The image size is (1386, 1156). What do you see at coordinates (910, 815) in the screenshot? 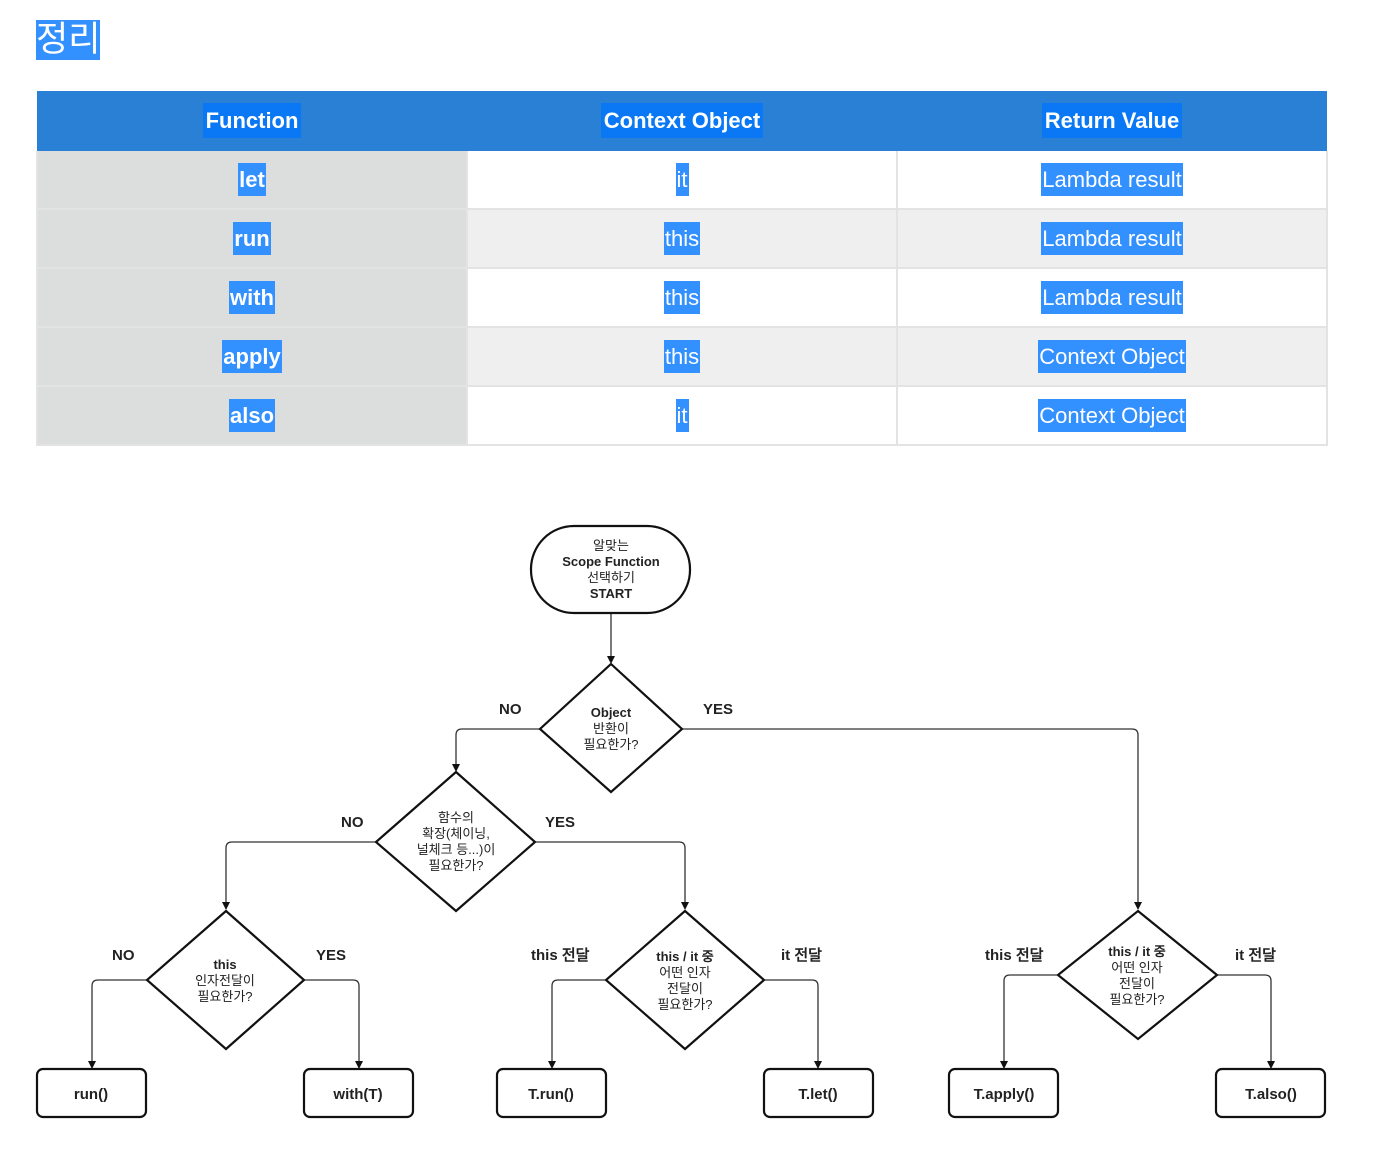
I see `edge-object-yes` at bounding box center [910, 815].